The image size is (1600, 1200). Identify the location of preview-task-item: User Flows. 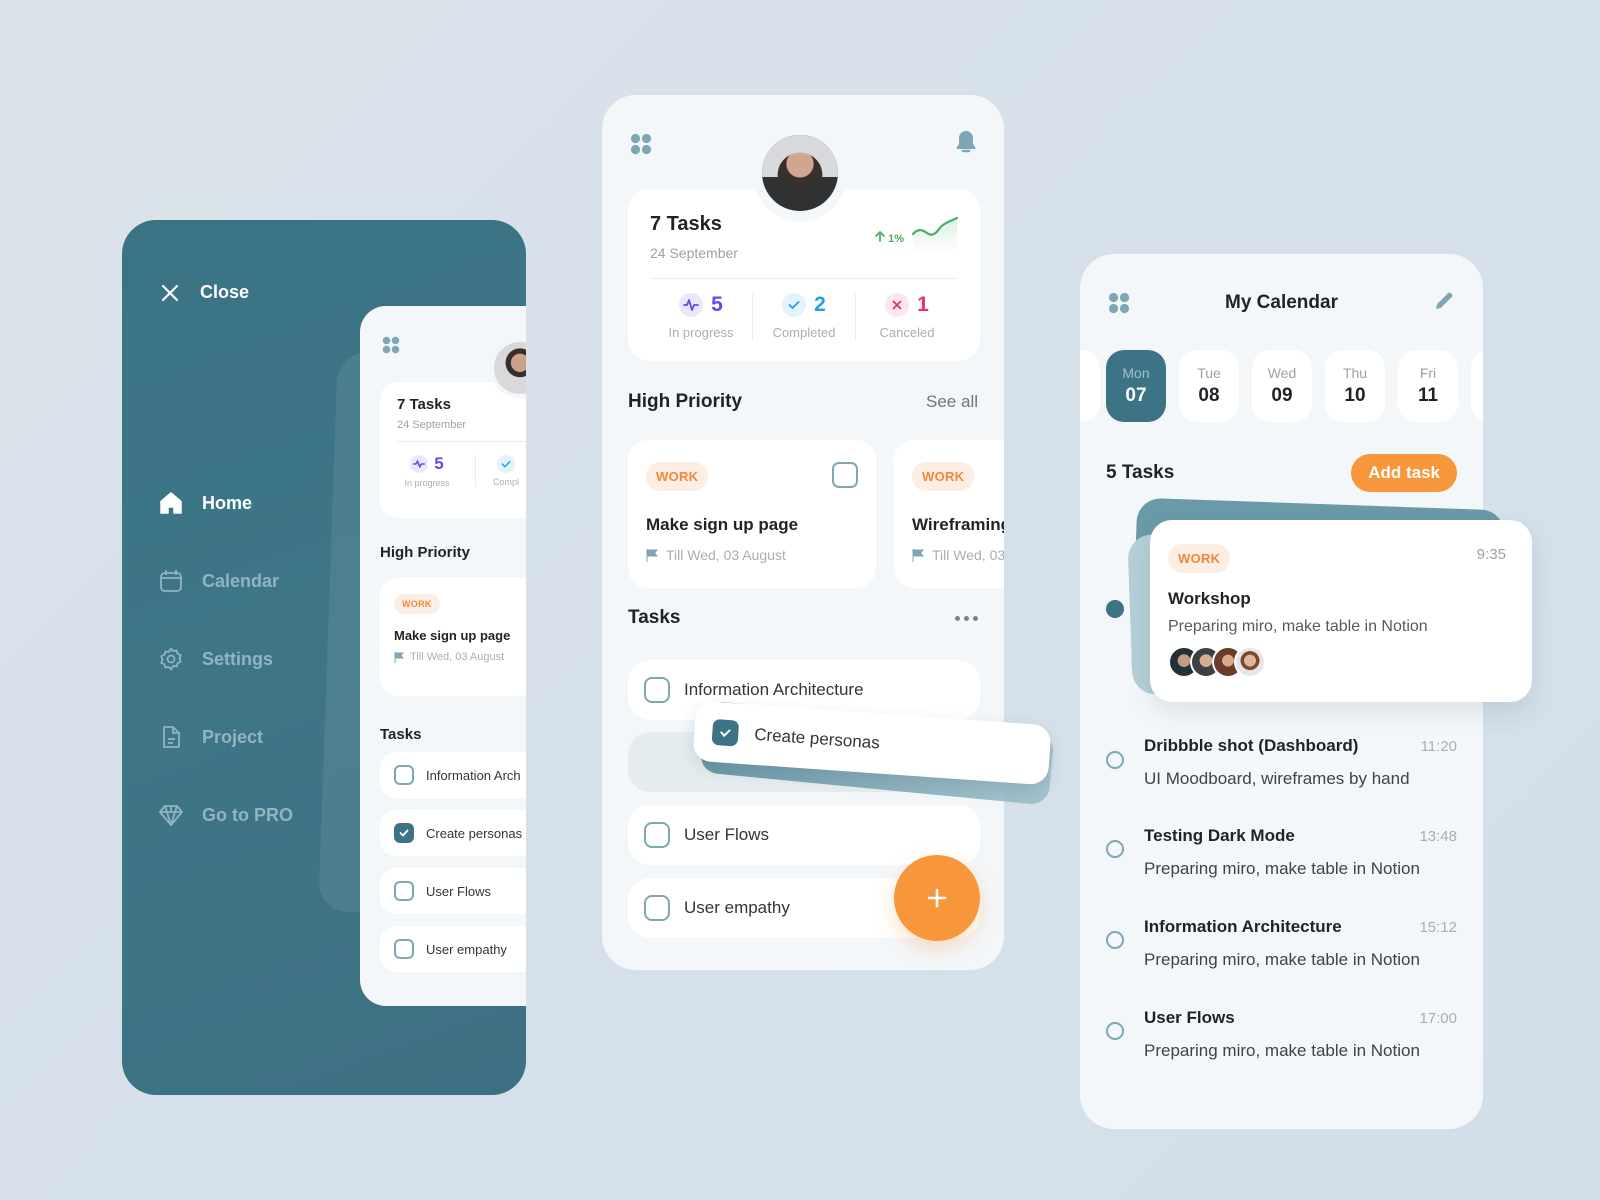
(453, 891).